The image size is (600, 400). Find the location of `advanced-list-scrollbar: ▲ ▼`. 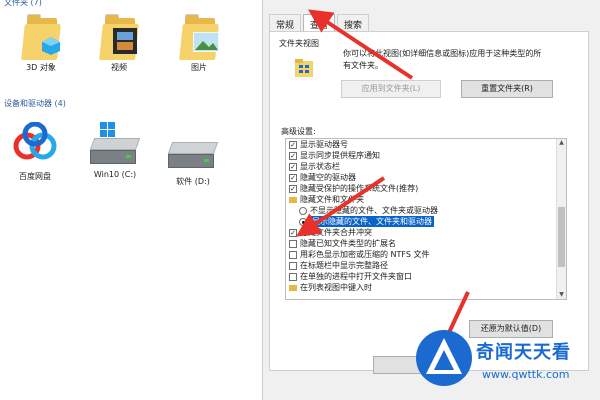

advanced-list-scrollbar: ▲ ▼ is located at coordinates (561, 219).